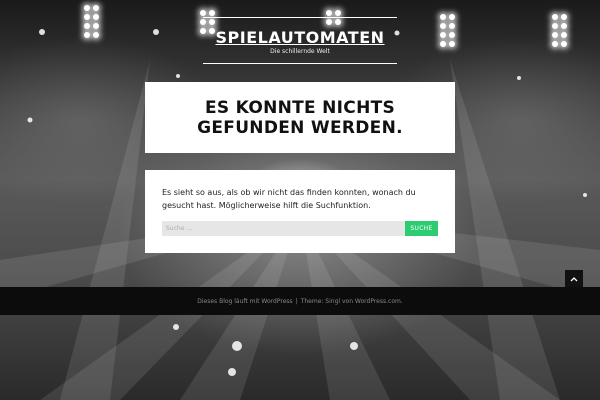  I want to click on page-title: ES KONNTE NICHTS GEFUNDEN WERDEN., so click(300, 117).